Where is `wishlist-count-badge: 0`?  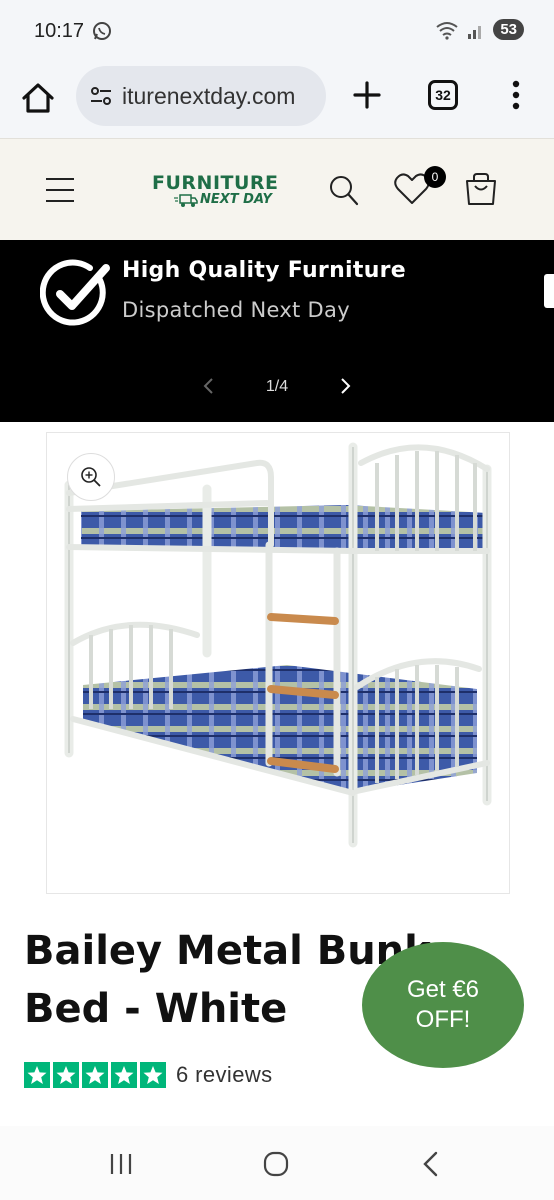
wishlist-count-badge: 0 is located at coordinates (435, 177).